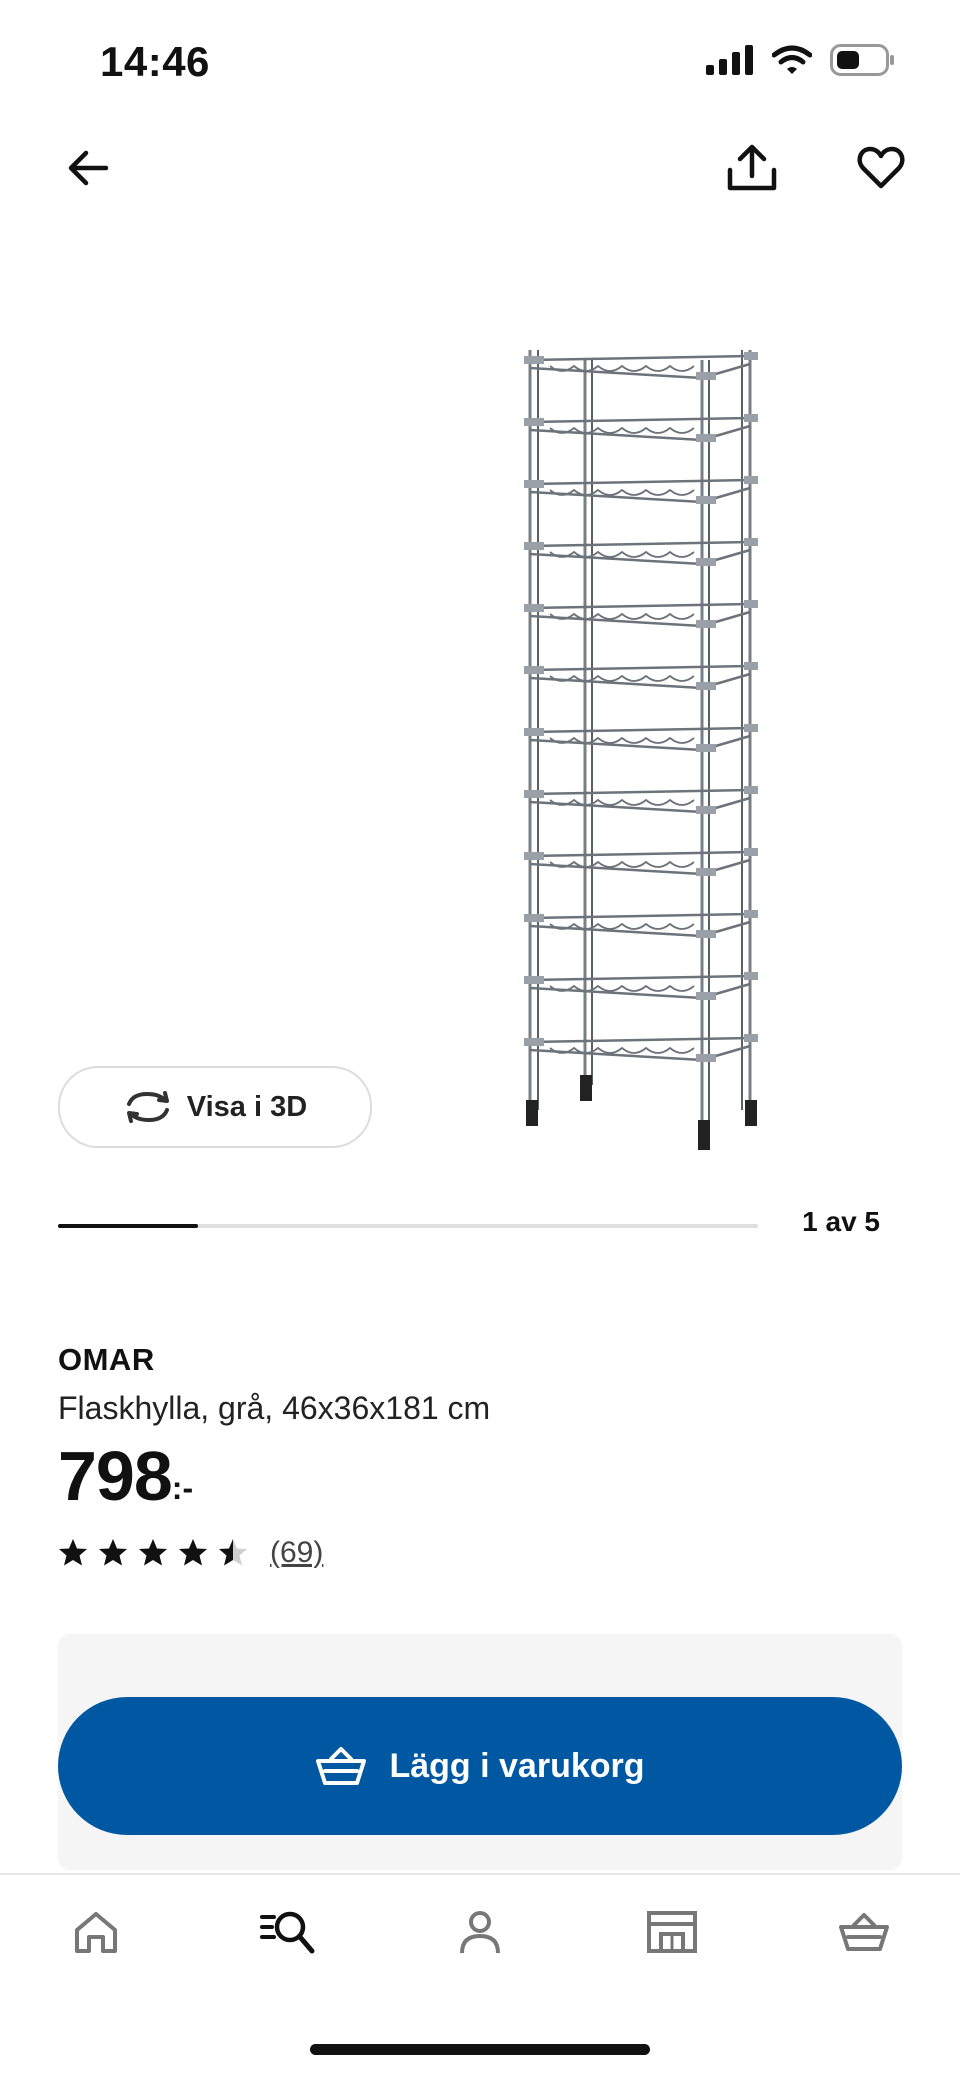  Describe the element at coordinates (147, 1107) in the screenshot. I see `rotate-3d-icon` at that location.